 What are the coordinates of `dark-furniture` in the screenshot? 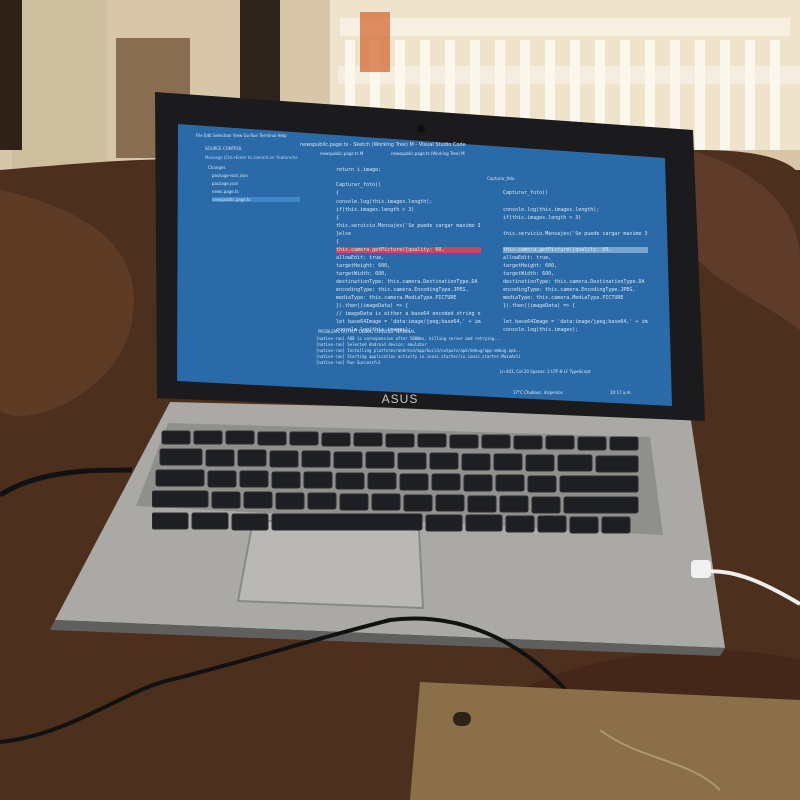 It's located at (260, 55).